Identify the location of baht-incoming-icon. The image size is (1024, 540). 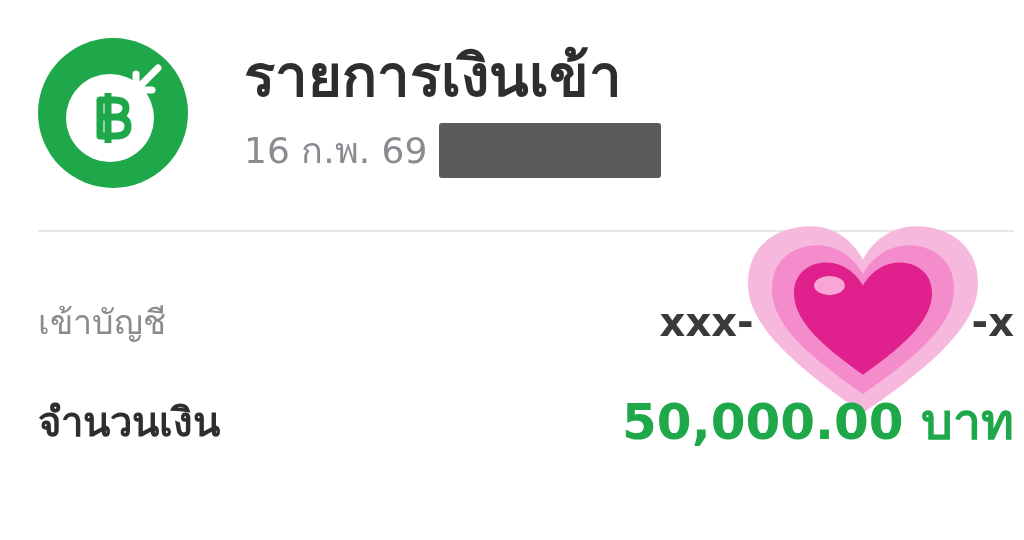
(113, 113).